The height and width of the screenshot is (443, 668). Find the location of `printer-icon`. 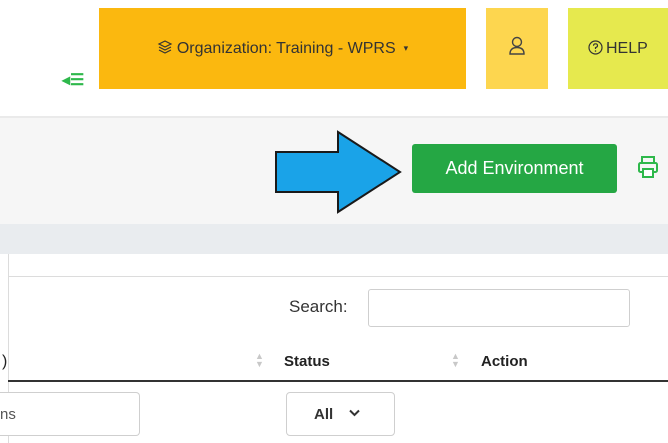

printer-icon is located at coordinates (648, 169).